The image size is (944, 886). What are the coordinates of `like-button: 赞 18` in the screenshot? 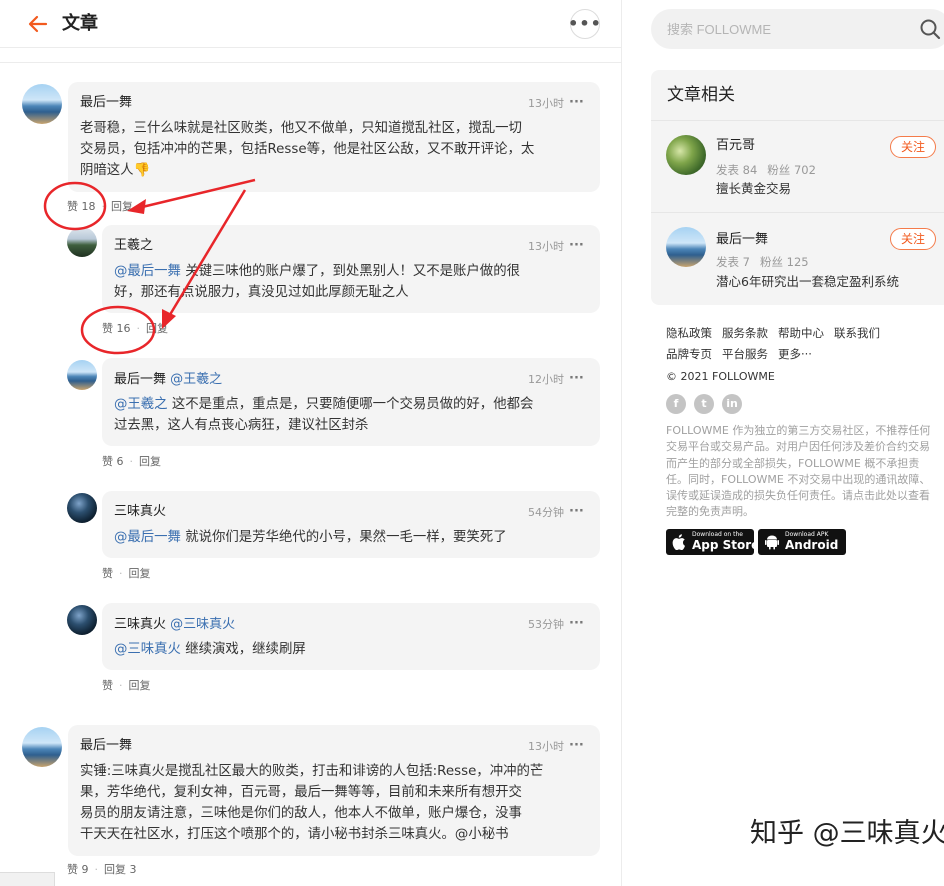 It's located at (81, 206).